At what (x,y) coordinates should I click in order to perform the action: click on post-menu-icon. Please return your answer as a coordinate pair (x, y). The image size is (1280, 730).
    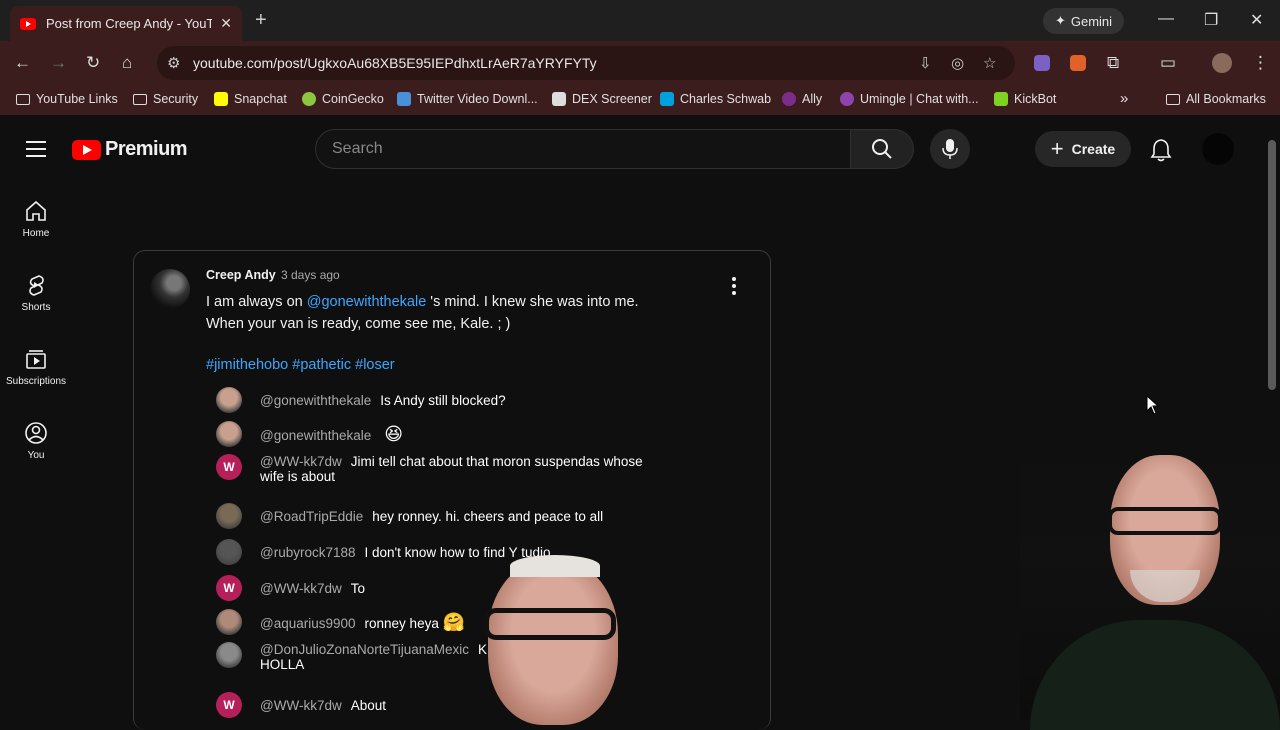
    Looking at the image, I should click on (734, 287).